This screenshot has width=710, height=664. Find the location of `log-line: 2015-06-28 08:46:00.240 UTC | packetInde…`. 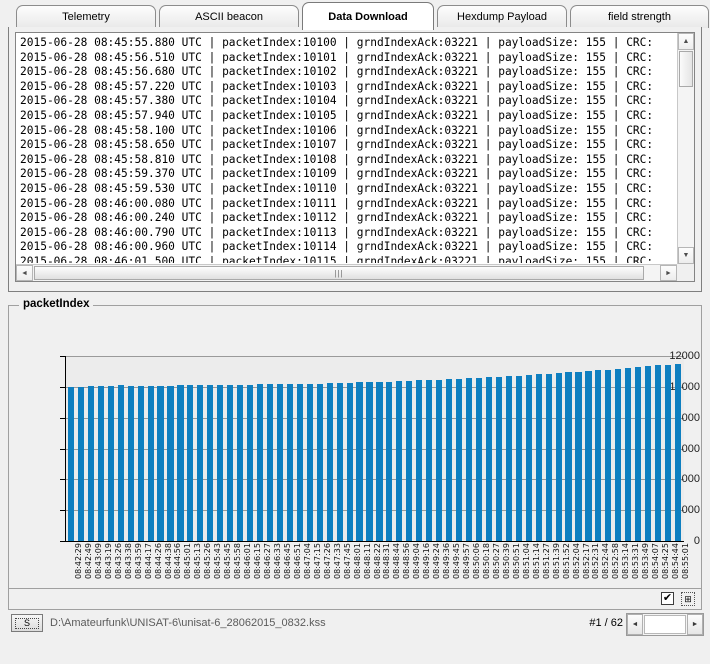

log-line: 2015-06-28 08:46:00.240 UTC | packetInde… is located at coordinates (337, 218).